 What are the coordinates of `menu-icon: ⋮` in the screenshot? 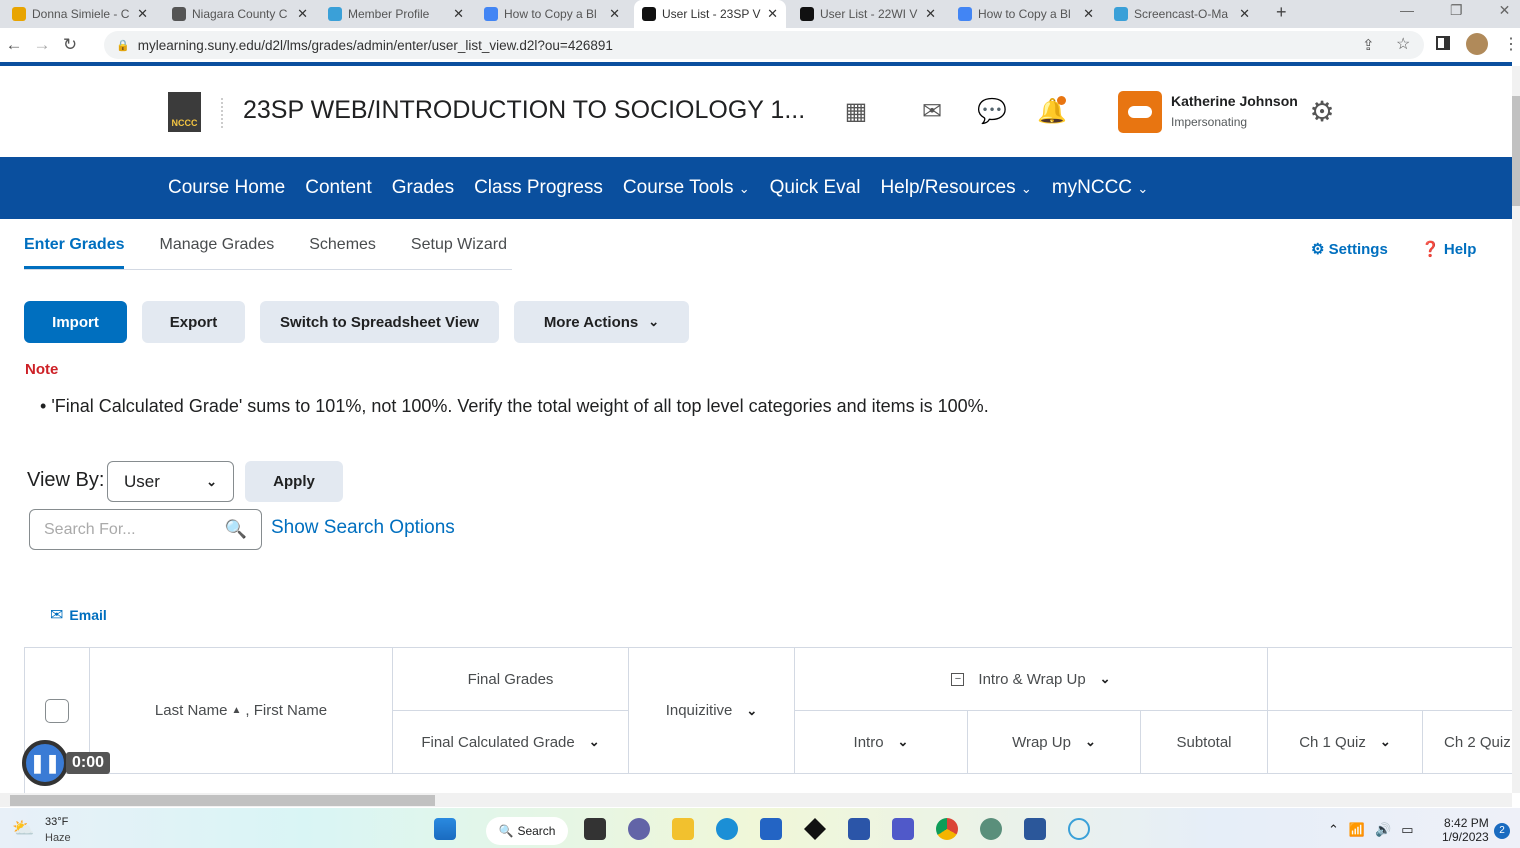 It's located at (1511, 44).